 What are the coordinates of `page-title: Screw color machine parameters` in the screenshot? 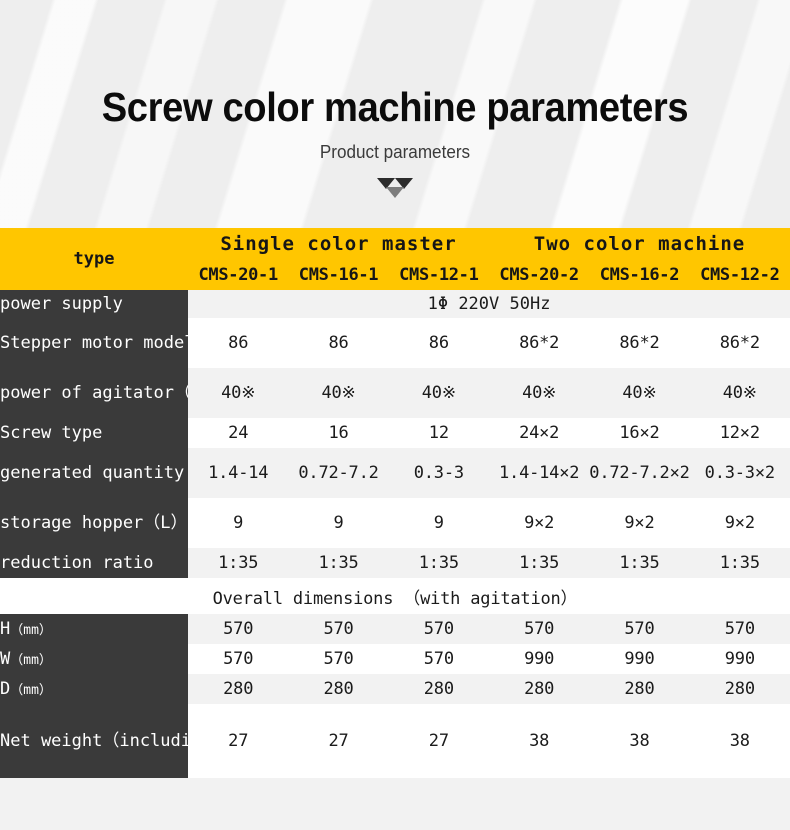 It's located at (395, 107).